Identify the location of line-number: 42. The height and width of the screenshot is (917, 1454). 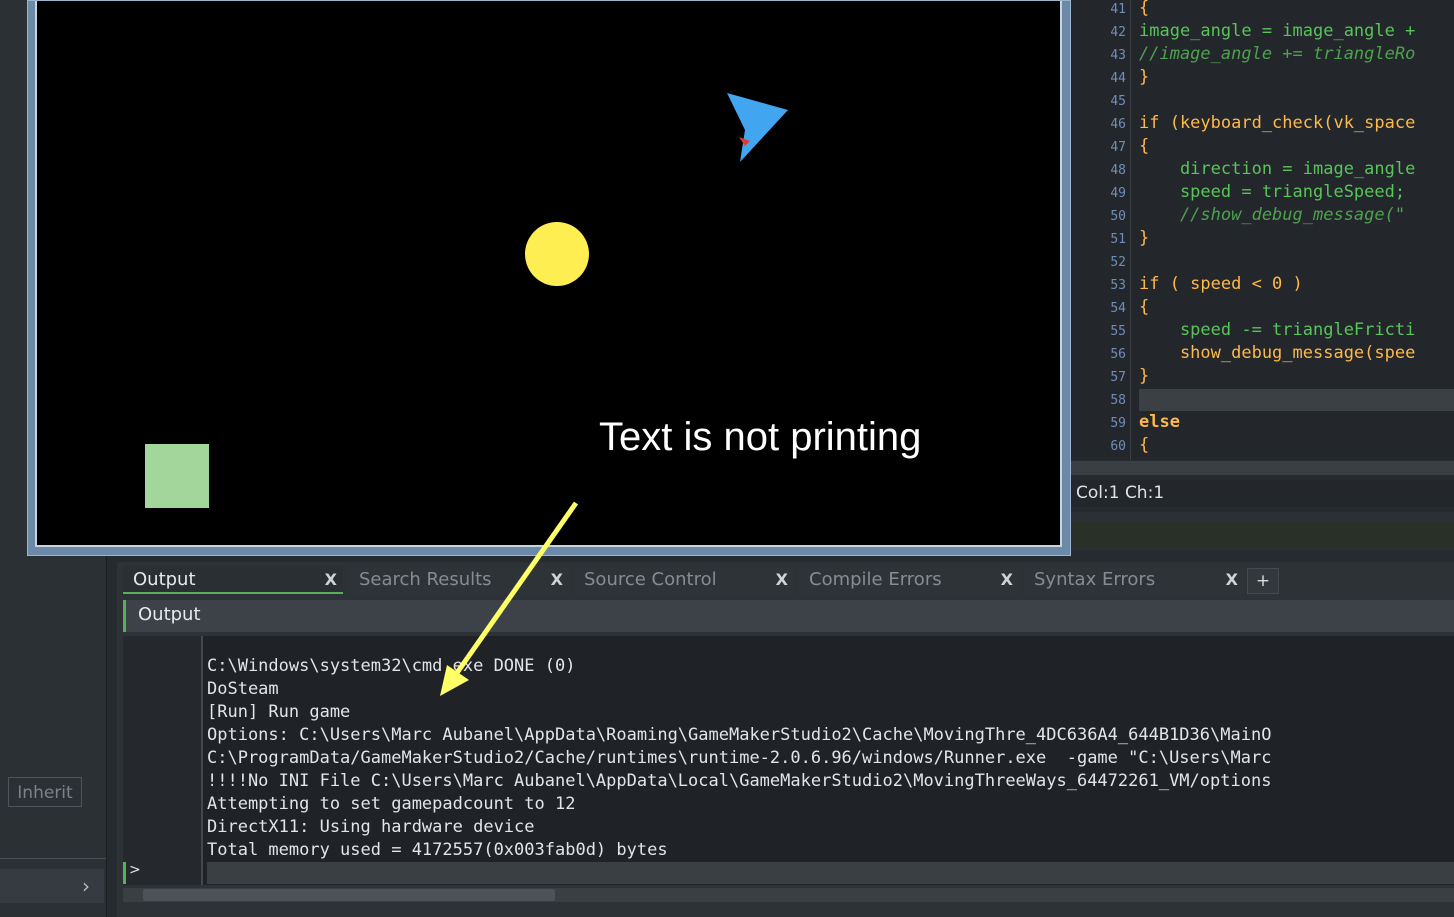
(1118, 32).